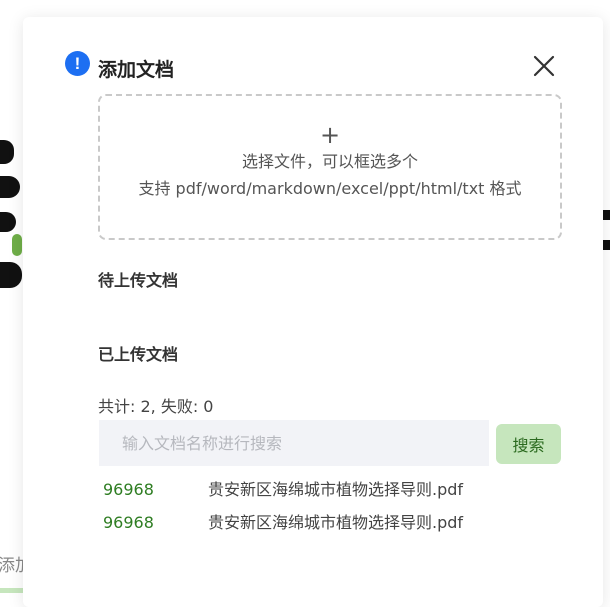 The height and width of the screenshot is (607, 610). I want to click on close-button, so click(544, 66).